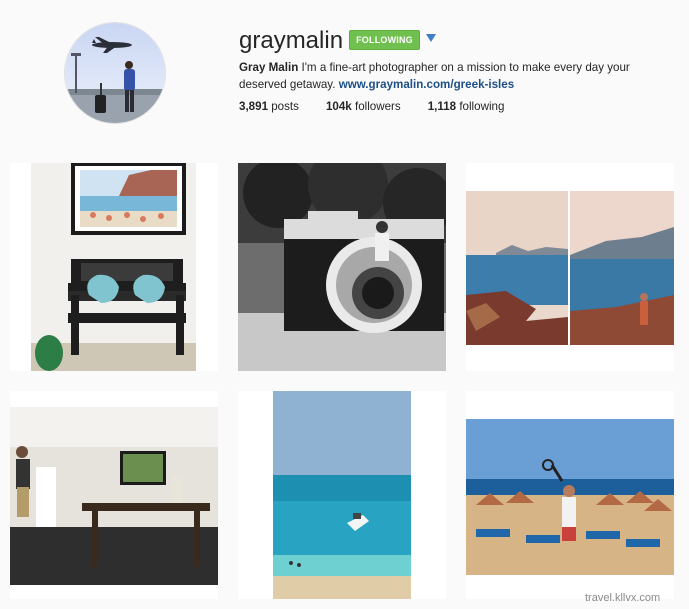 The width and height of the screenshot is (689, 609). What do you see at coordinates (342, 495) in the screenshot?
I see `post-boat-aerial` at bounding box center [342, 495].